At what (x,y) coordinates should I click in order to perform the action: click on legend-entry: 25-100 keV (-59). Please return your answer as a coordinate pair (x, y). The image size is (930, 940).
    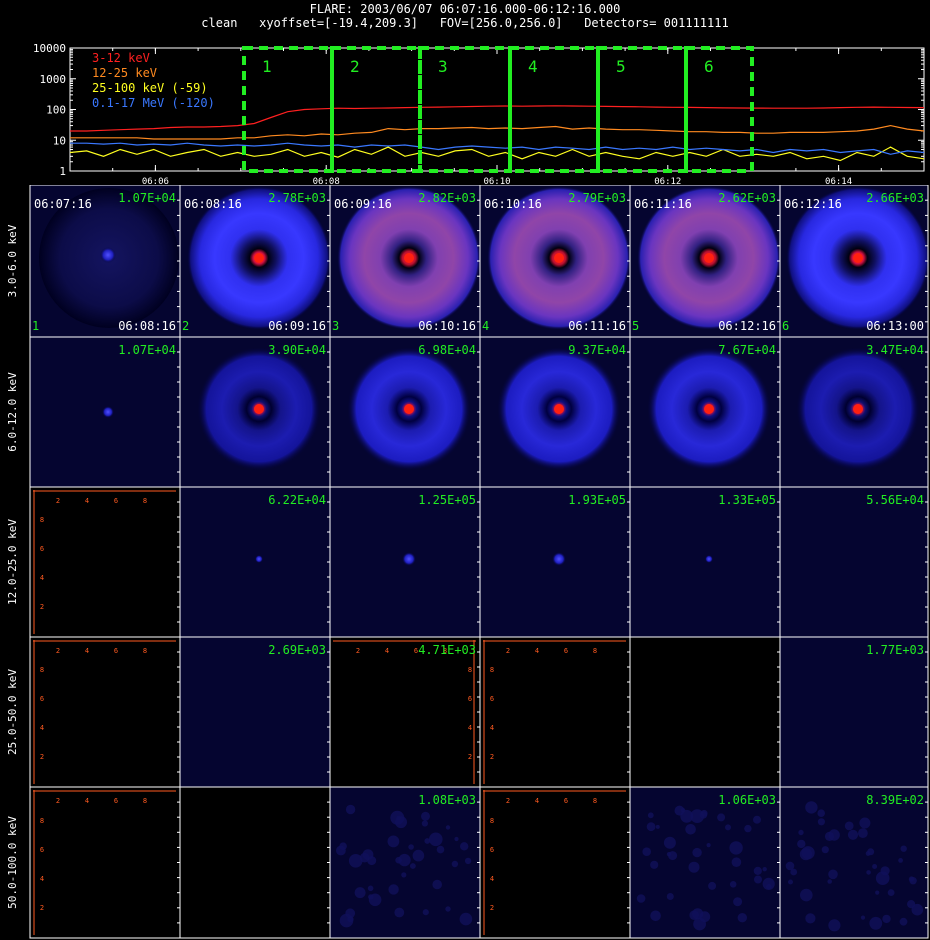
    Looking at the image, I should click on (150, 88).